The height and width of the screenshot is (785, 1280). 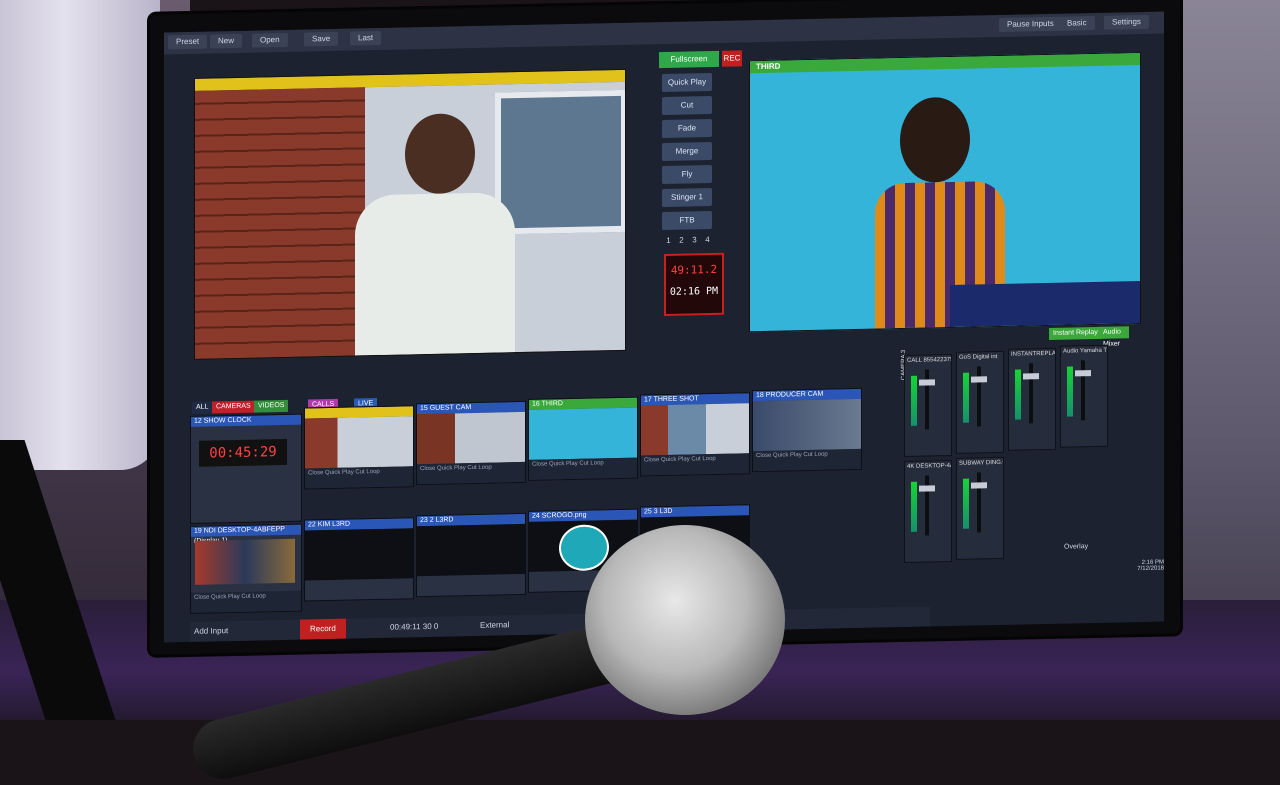 I want to click on taskbar-clock: 2:16 PM 7/12/2018, so click(x=1139, y=566).